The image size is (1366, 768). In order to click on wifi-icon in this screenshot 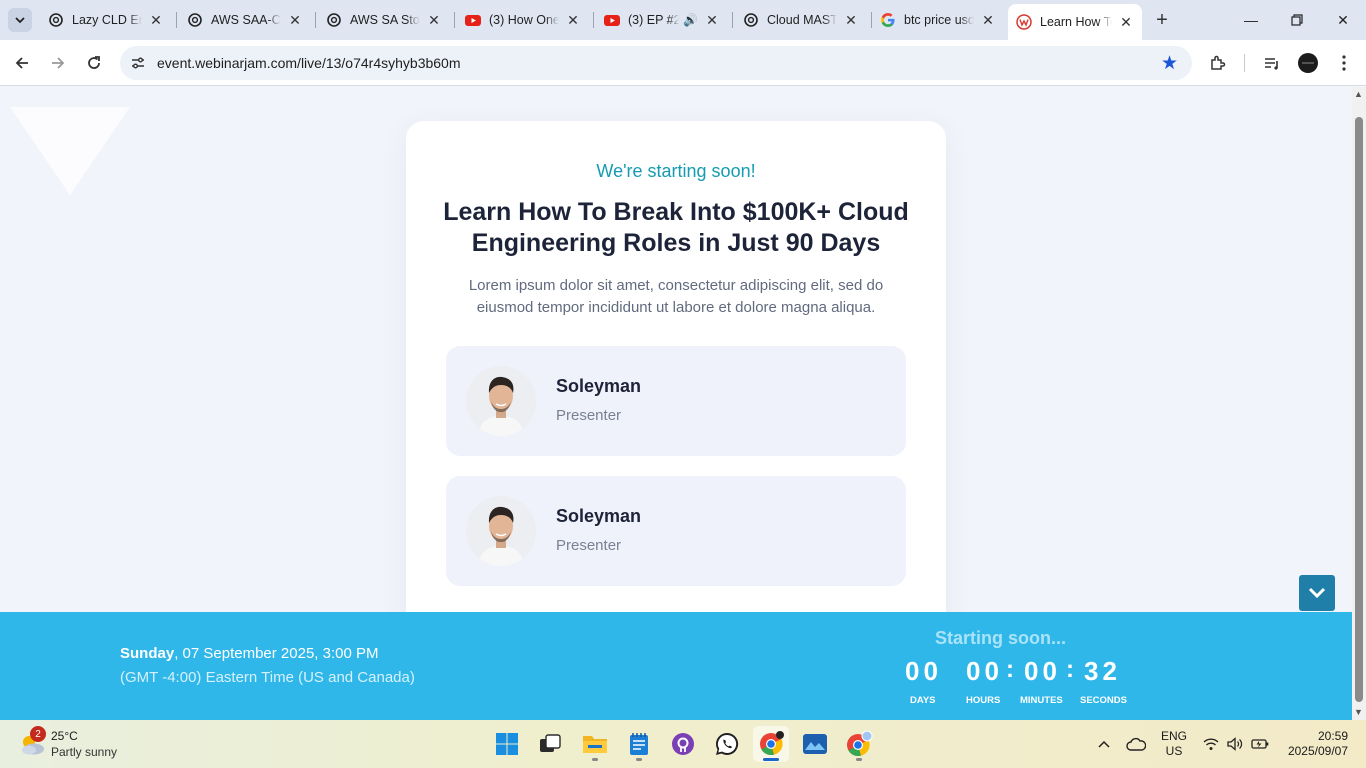, I will do `click(1211, 744)`.